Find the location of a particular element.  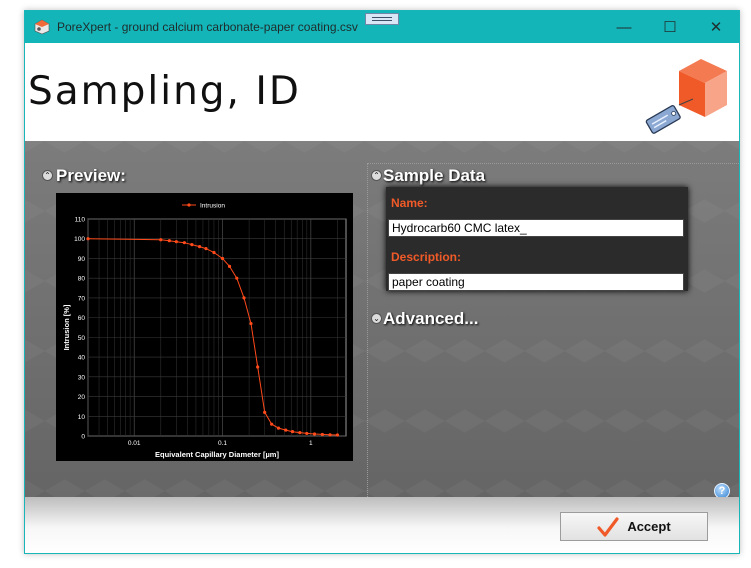

close-icon: ✕ is located at coordinates (716, 27).